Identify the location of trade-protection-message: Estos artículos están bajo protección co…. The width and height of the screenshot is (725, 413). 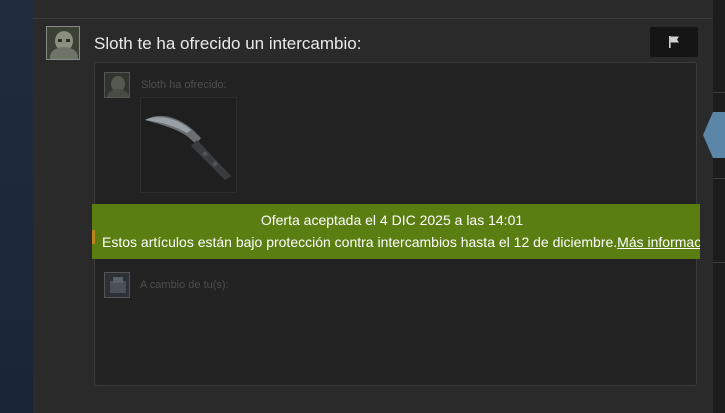
(401, 242).